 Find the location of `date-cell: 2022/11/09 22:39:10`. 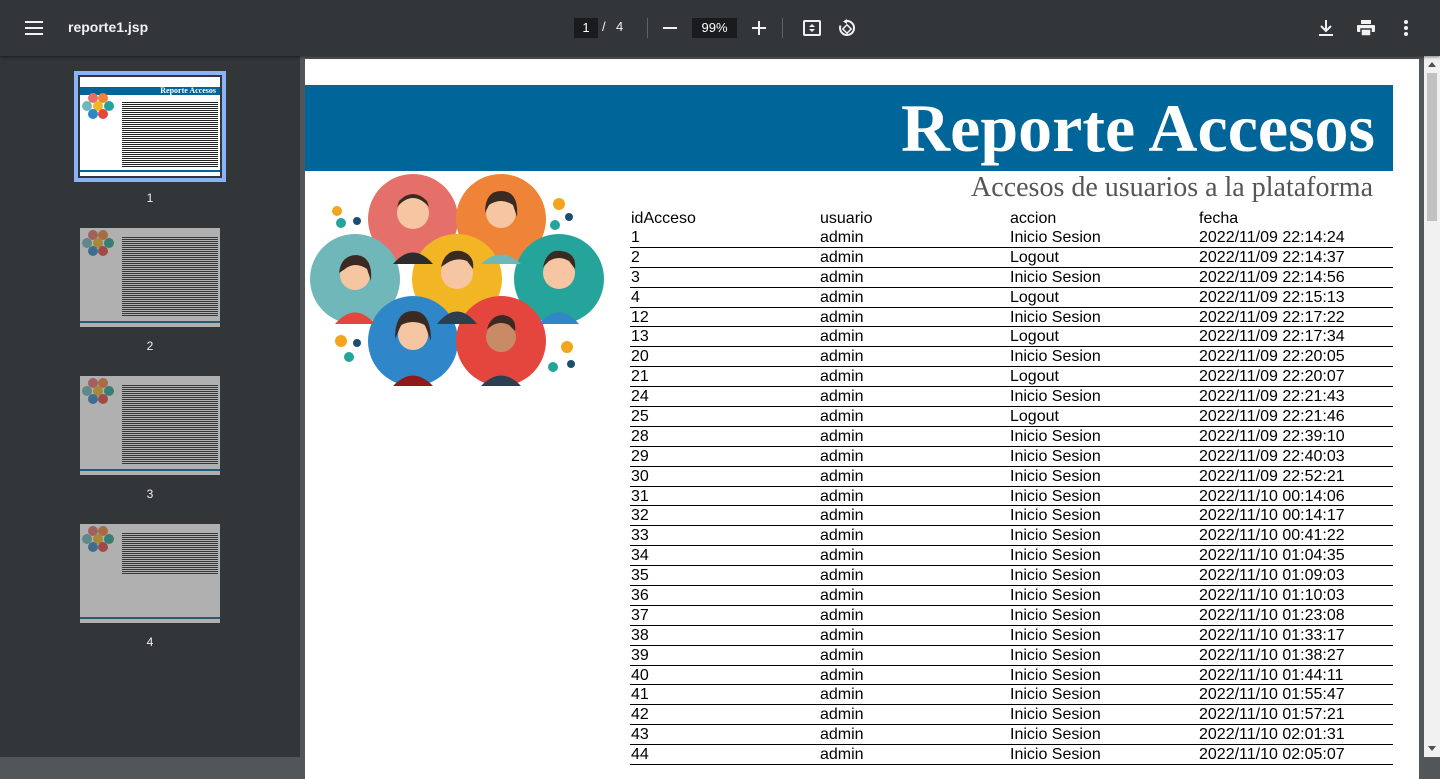

date-cell: 2022/11/09 22:39:10 is located at coordinates (1272, 436).